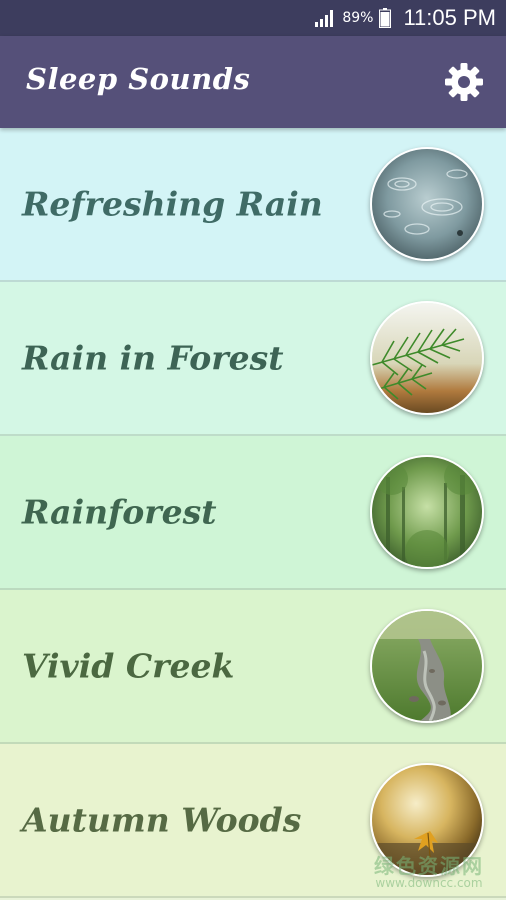 The height and width of the screenshot is (900, 506). I want to click on app-title: Sleep Sounds, so click(138, 79).